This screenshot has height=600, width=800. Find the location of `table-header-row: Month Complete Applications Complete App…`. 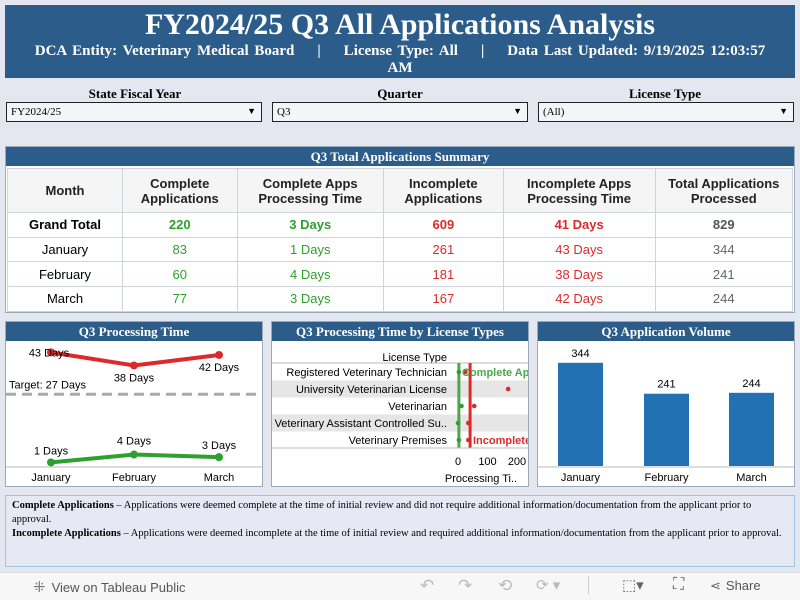

table-header-row: Month Complete Applications Complete App… is located at coordinates (400, 190).